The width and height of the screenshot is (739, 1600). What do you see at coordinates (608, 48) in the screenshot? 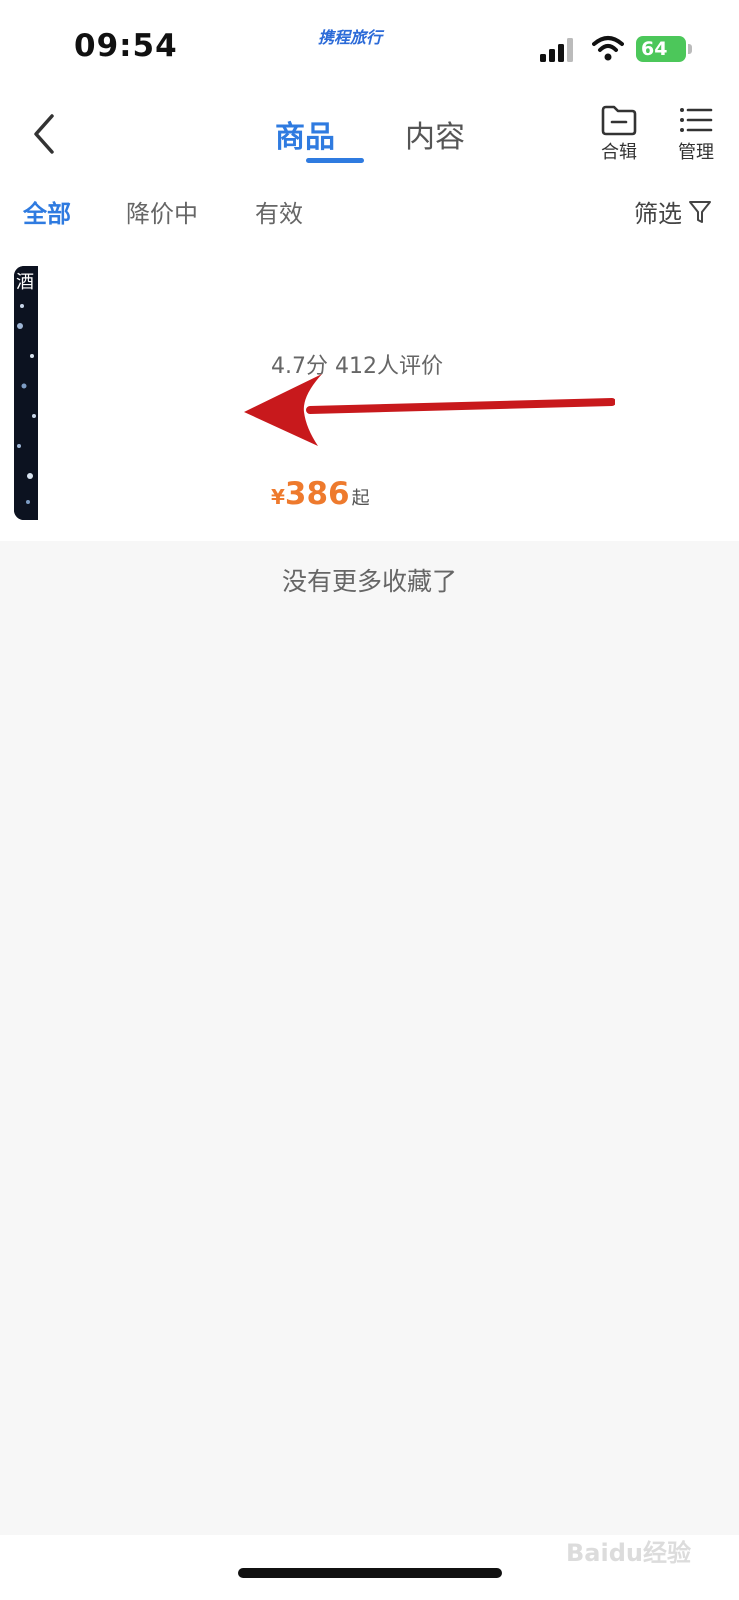
I see `wifi-icon` at bounding box center [608, 48].